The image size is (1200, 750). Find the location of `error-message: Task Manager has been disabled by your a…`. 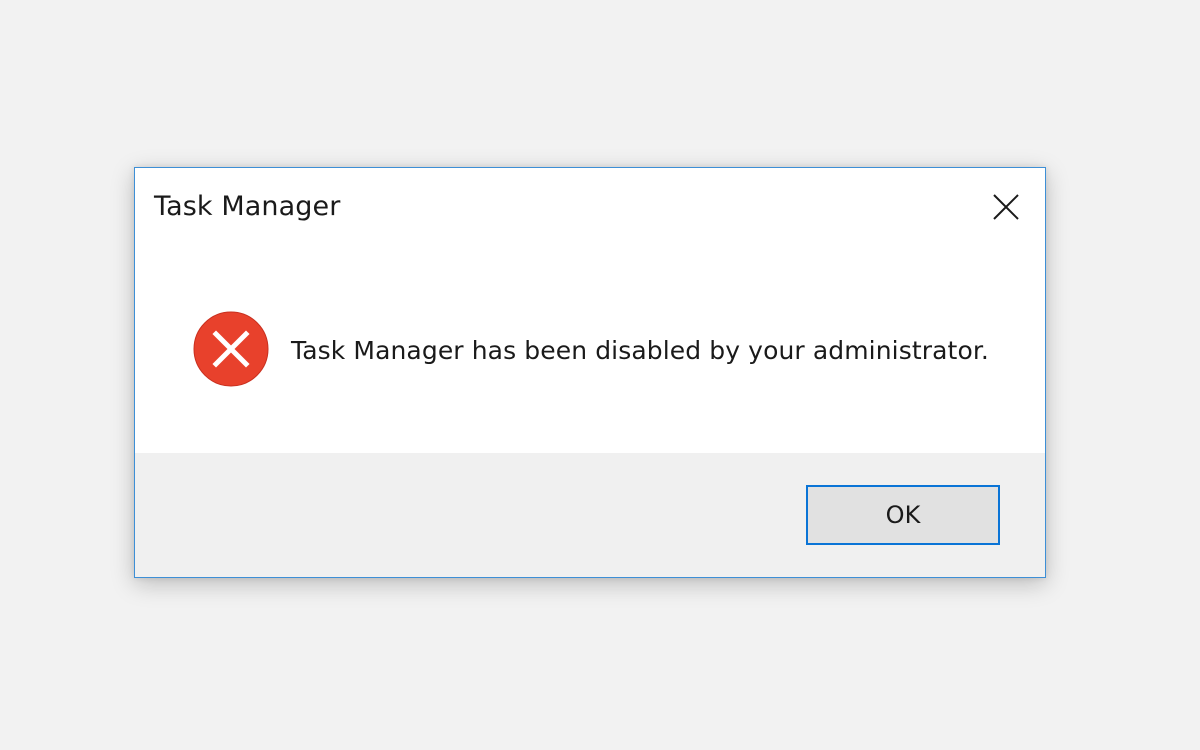

error-message: Task Manager has been disabled by your a… is located at coordinates (640, 350).